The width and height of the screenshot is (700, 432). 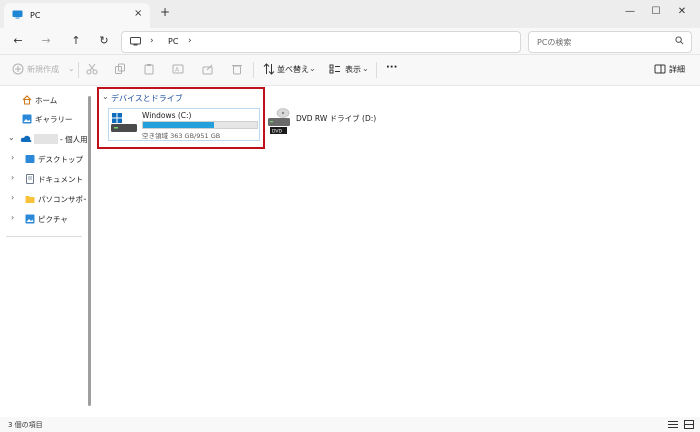 What do you see at coordinates (208, 69) in the screenshot?
I see `share-icon` at bounding box center [208, 69].